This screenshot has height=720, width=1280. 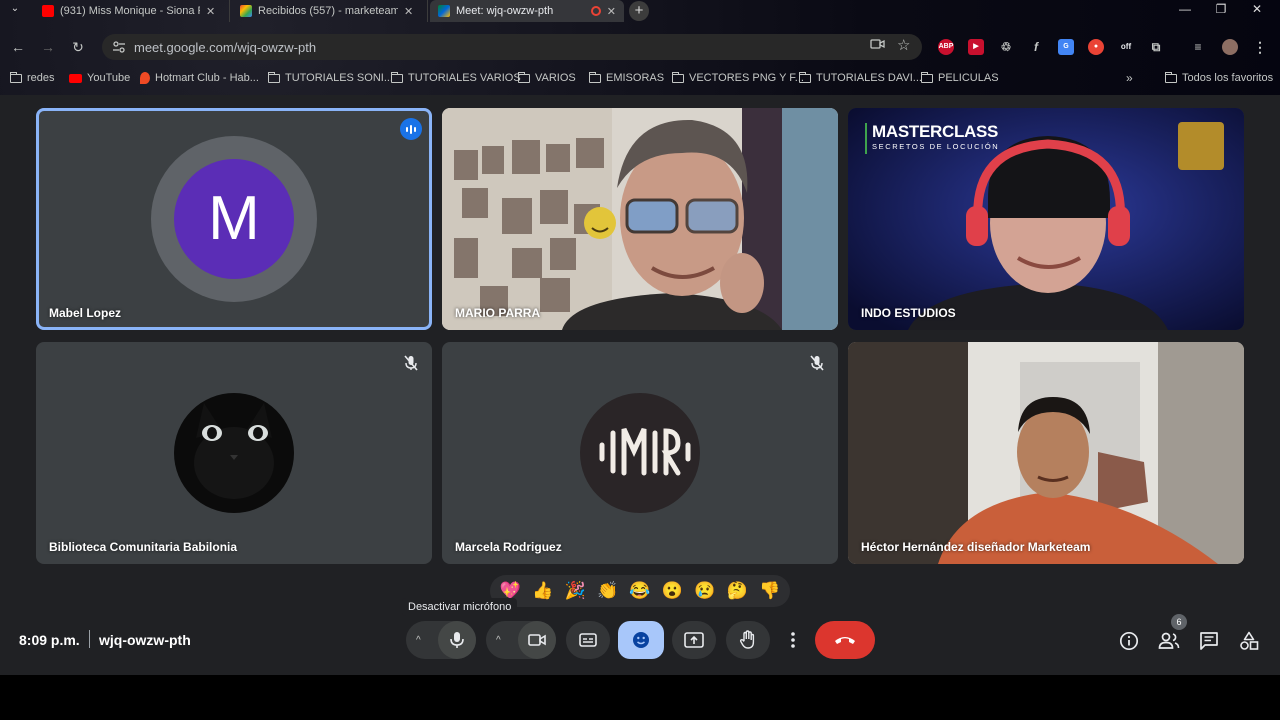 What do you see at coordinates (512, 47) in the screenshot?
I see `address-bar: meet.google.com/wjq-owzw-pth` at bounding box center [512, 47].